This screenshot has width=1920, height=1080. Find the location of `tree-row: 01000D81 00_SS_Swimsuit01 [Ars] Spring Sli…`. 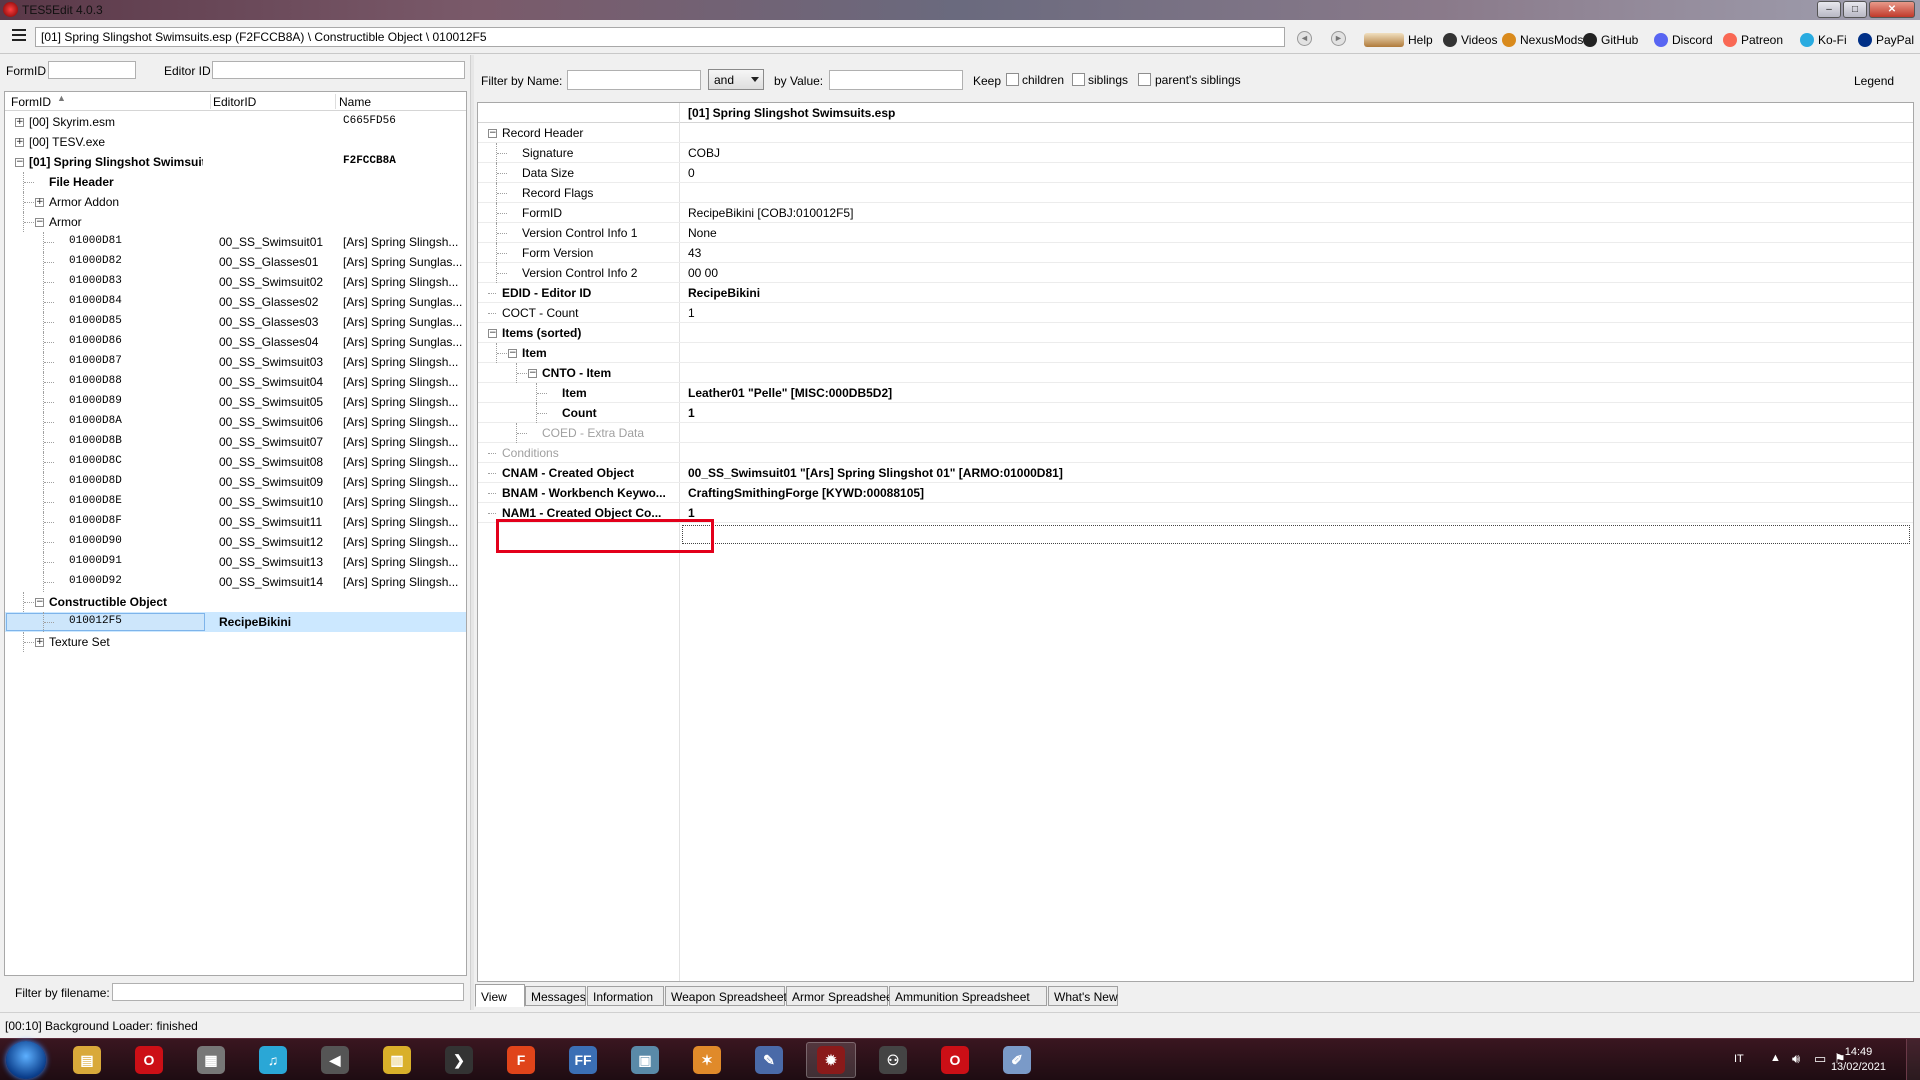

tree-row: 01000D81 00_SS_Swimsuit01 [Ars] Spring Sli… is located at coordinates (235, 242).